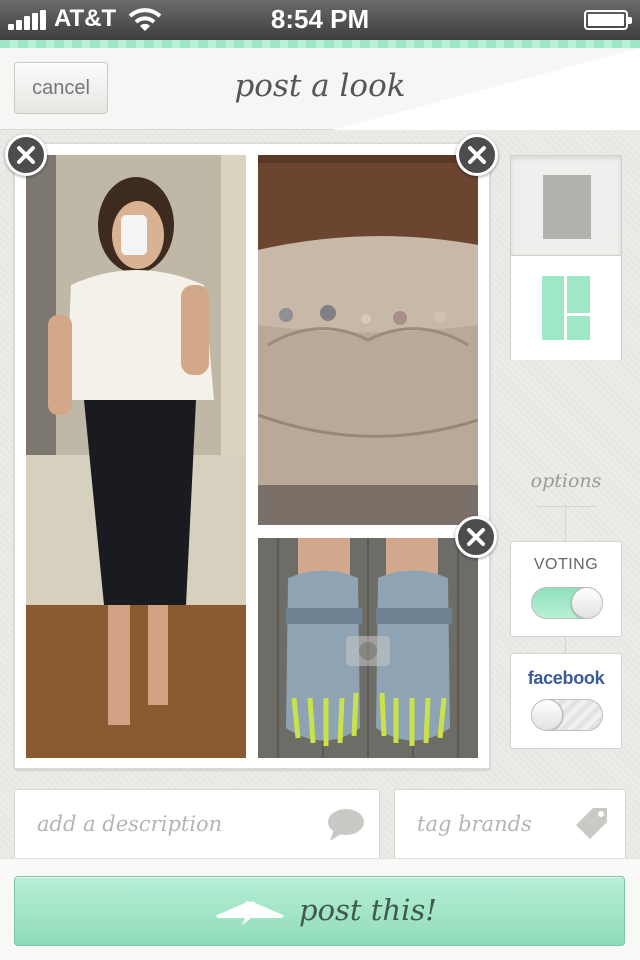 This screenshot has width=640, height=960. I want to click on speech-bubble-icon, so click(346, 825).